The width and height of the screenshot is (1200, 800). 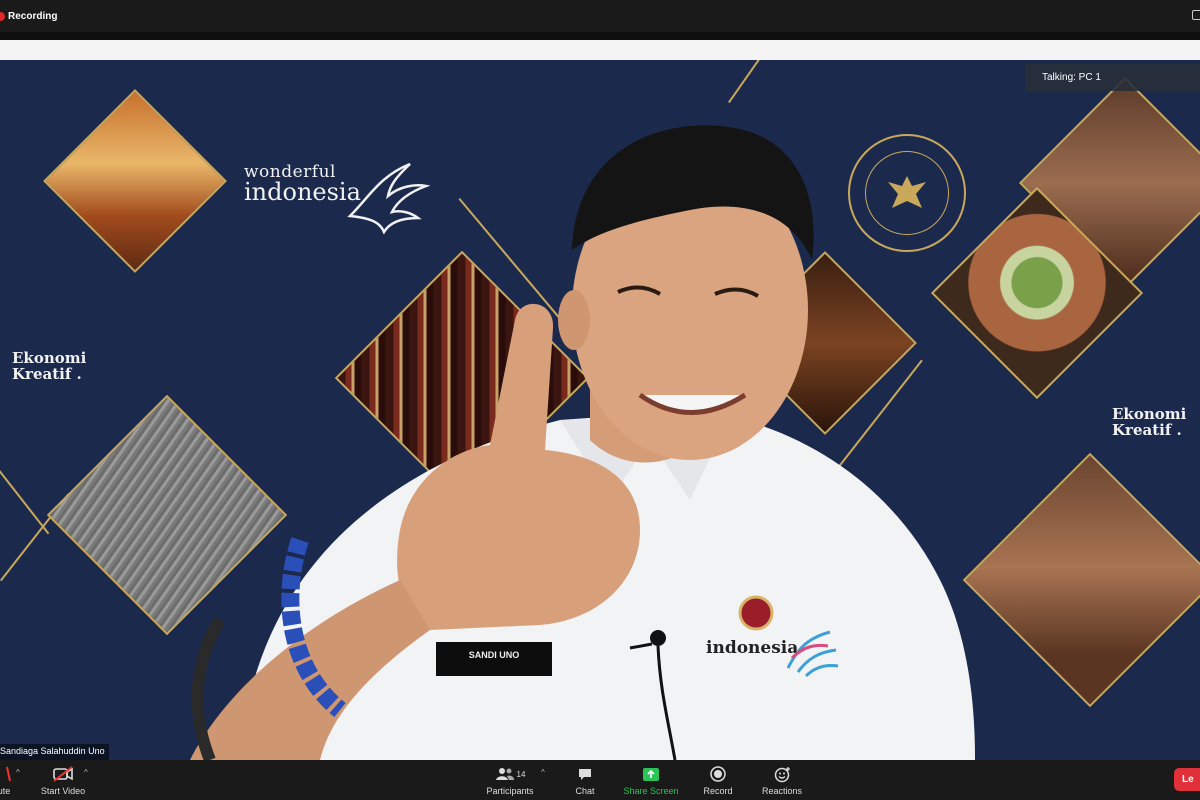 What do you see at coordinates (86, 772) in the screenshot?
I see `video-options-caret-icon: ^` at bounding box center [86, 772].